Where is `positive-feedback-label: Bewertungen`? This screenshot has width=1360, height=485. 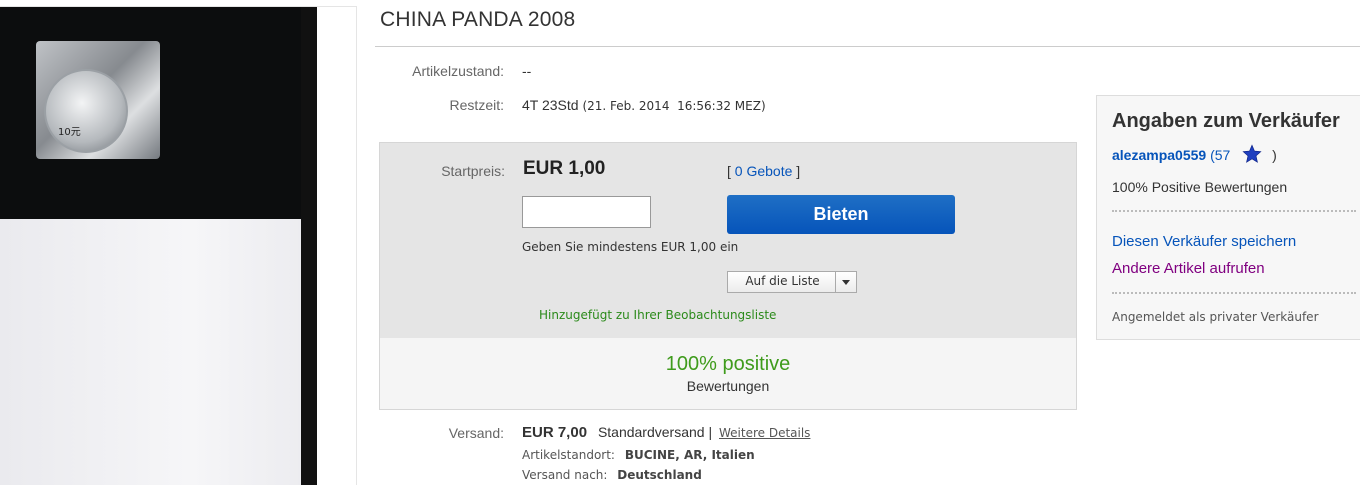
positive-feedback-label: Bewertungen is located at coordinates (728, 386).